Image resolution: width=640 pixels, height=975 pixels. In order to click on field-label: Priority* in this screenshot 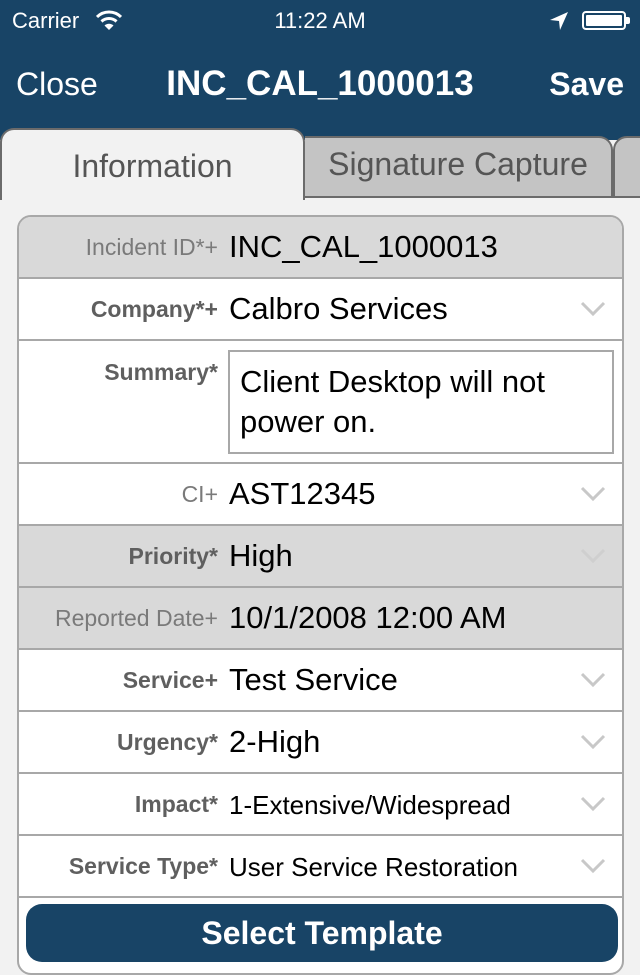, I will do `click(173, 556)`.